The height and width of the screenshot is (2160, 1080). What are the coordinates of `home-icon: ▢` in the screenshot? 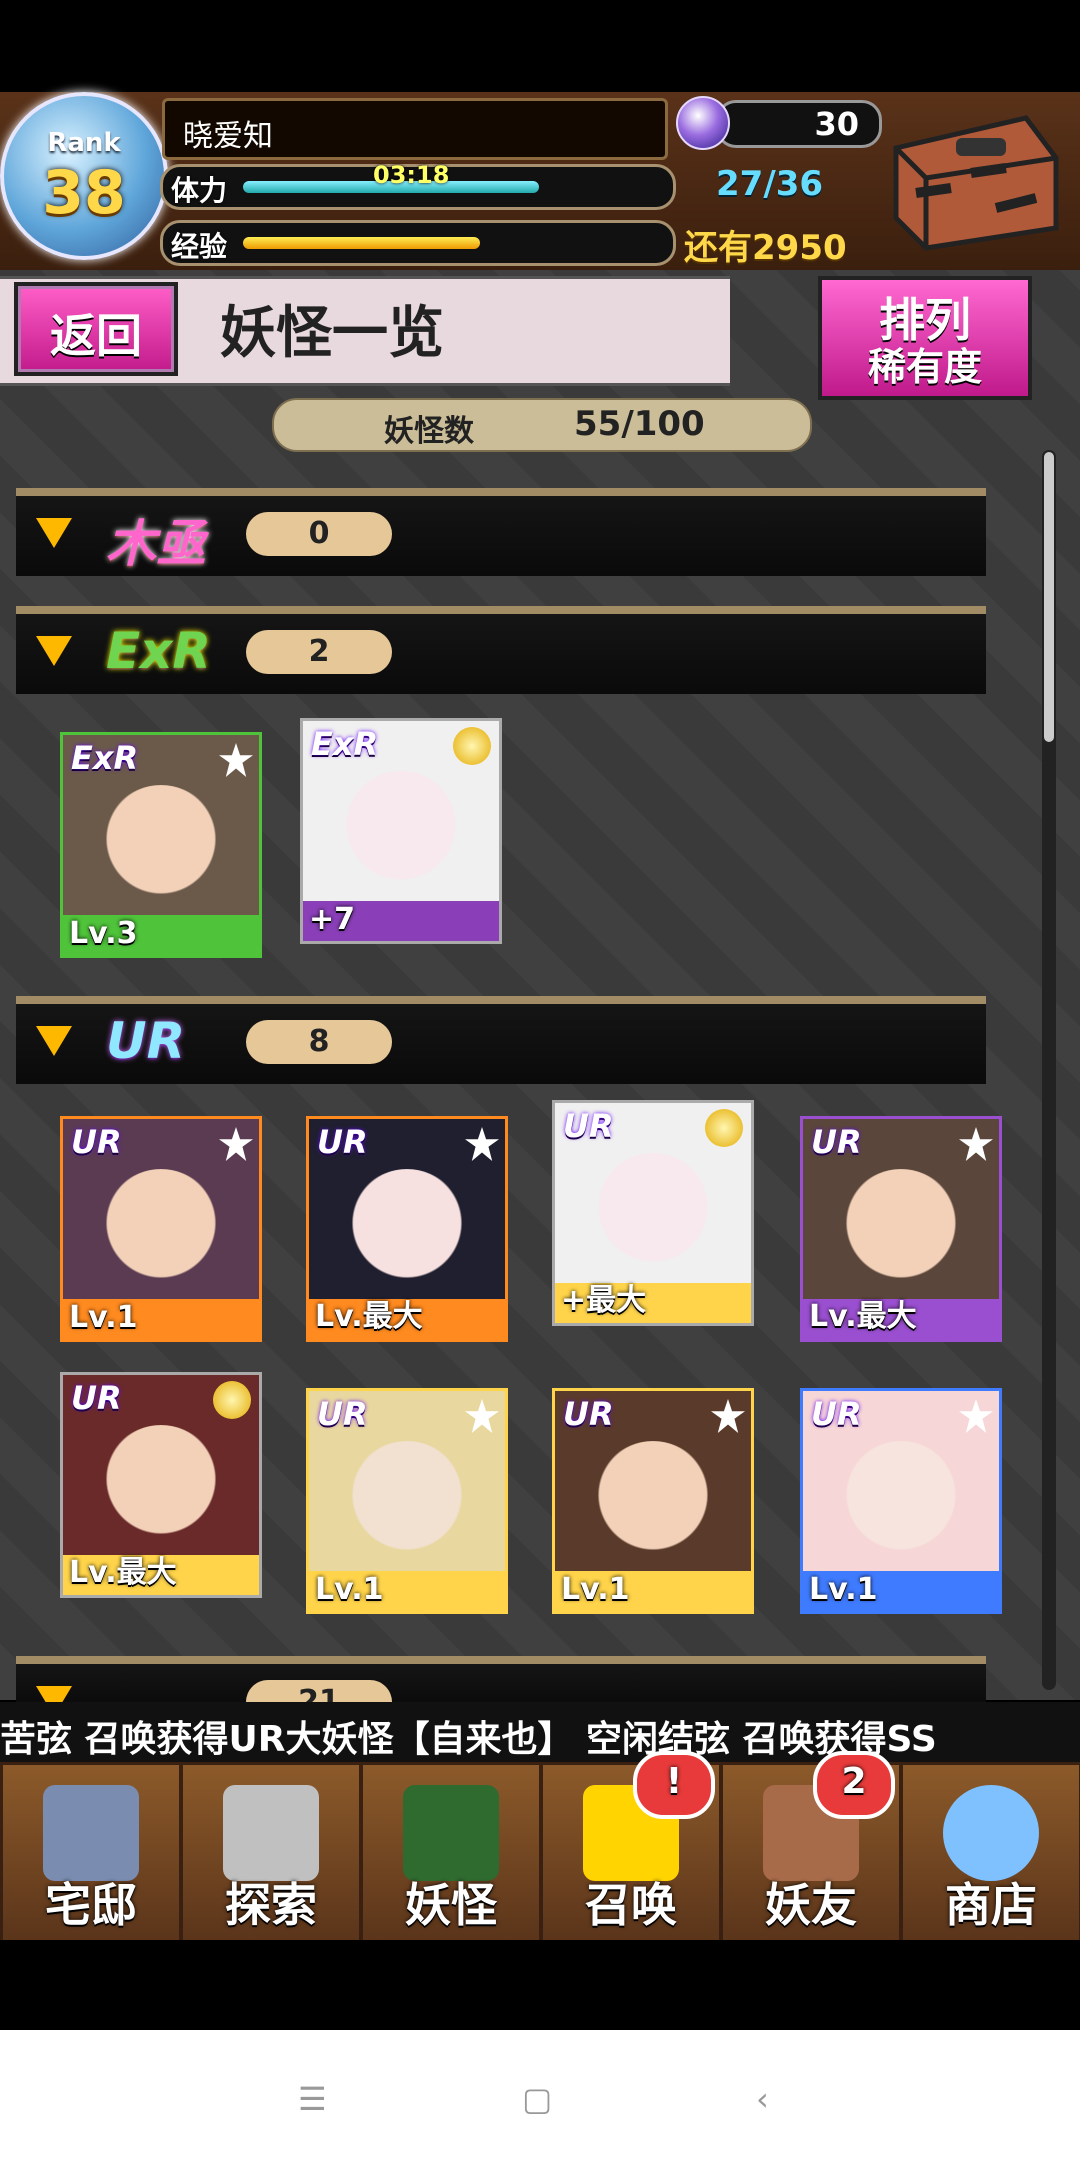 It's located at (537, 2099).